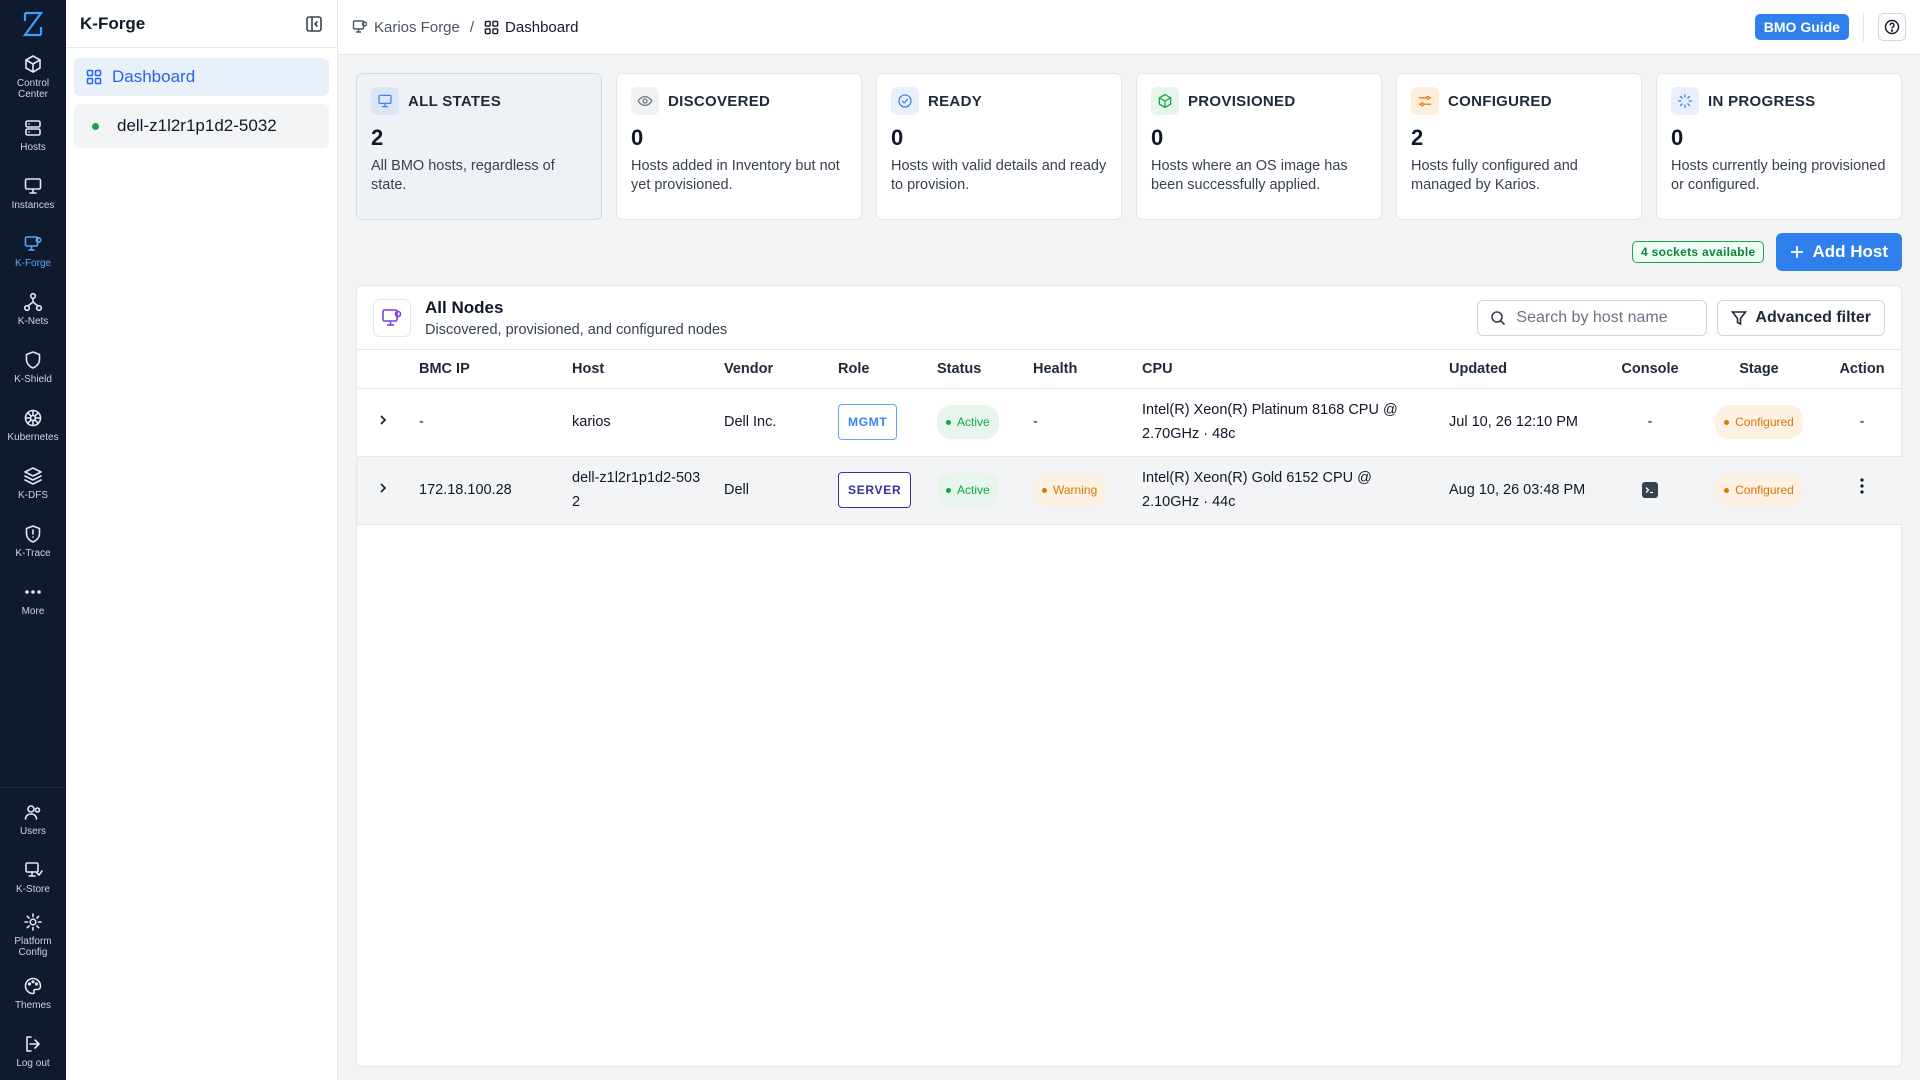 Image resolution: width=1920 pixels, height=1080 pixels. I want to click on action-text: -, so click(1862, 422).